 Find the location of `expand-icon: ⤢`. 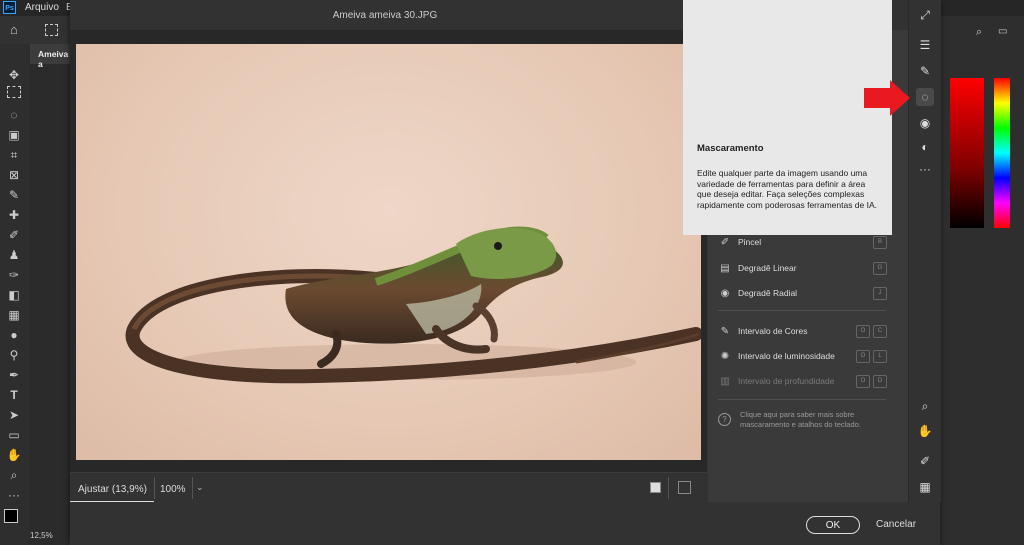

expand-icon: ⤢ is located at coordinates (925, 15).